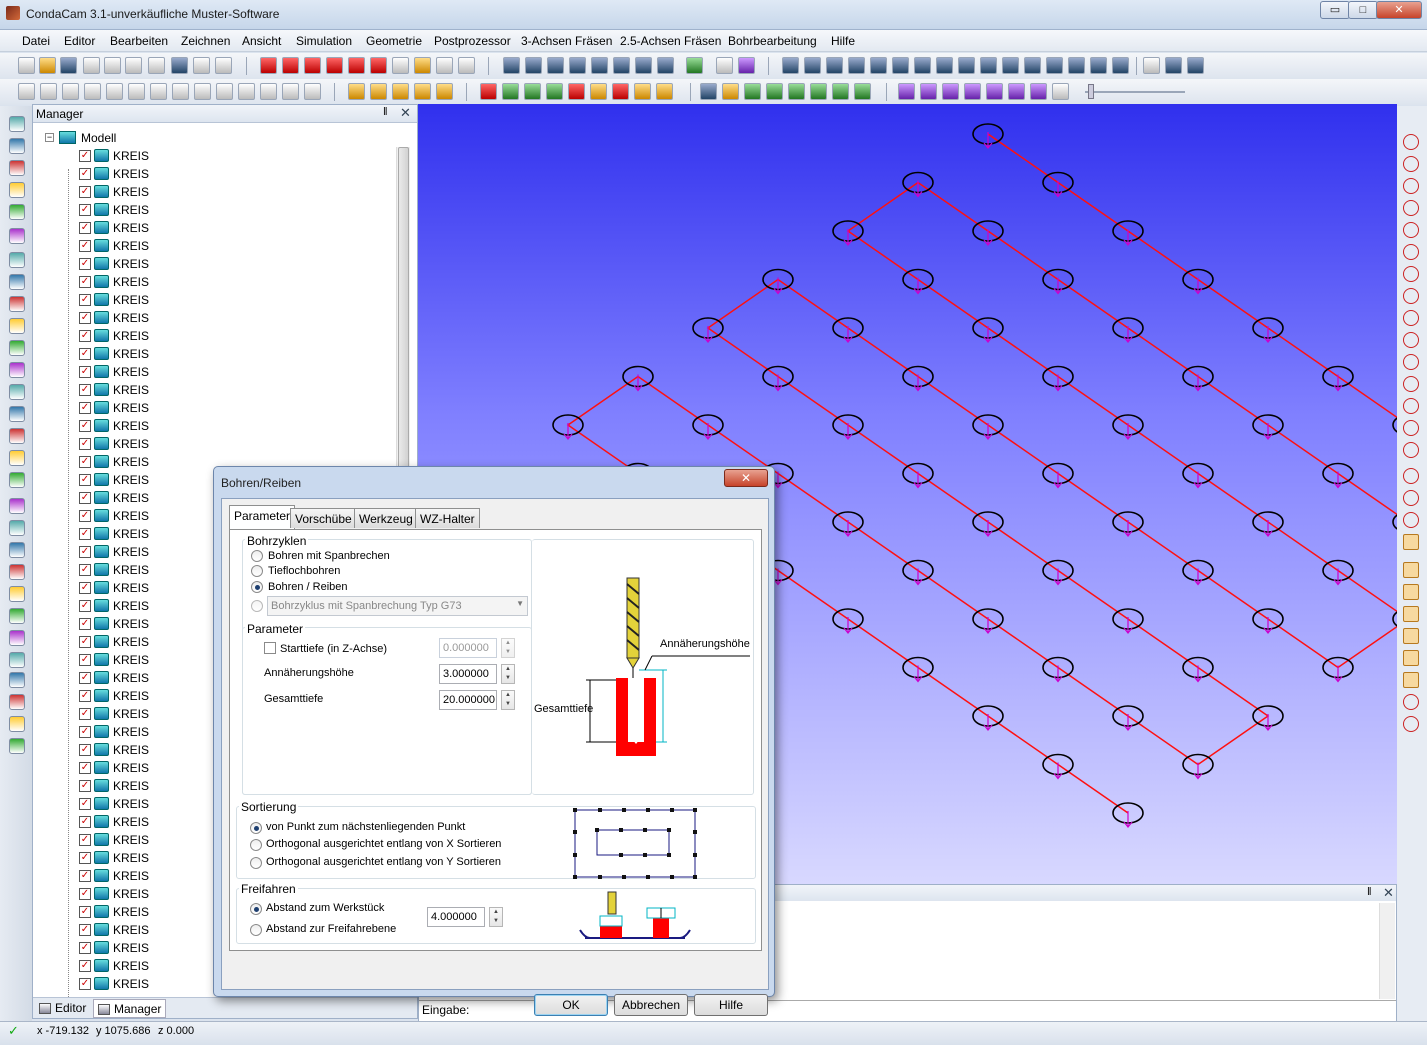  Describe the element at coordinates (972, 91) in the screenshot. I see `sim-faster-icon` at that location.